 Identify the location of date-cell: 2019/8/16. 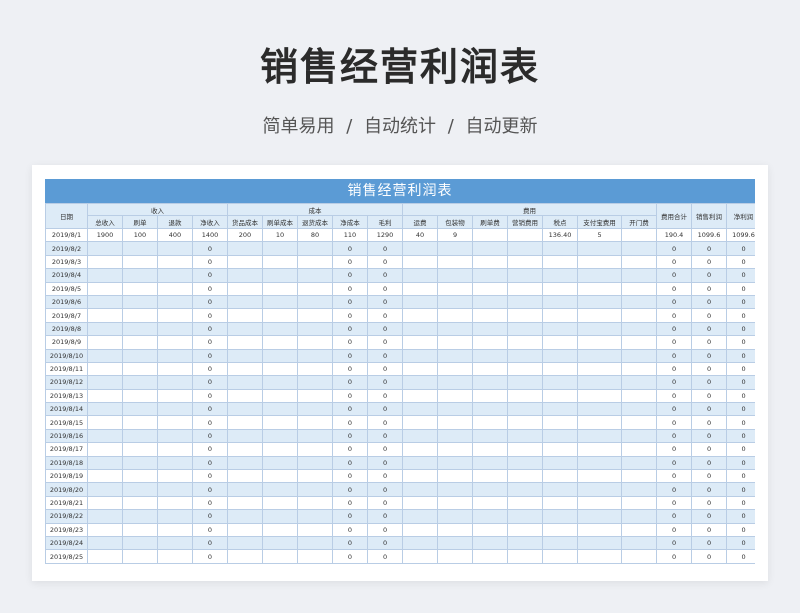
(66, 436).